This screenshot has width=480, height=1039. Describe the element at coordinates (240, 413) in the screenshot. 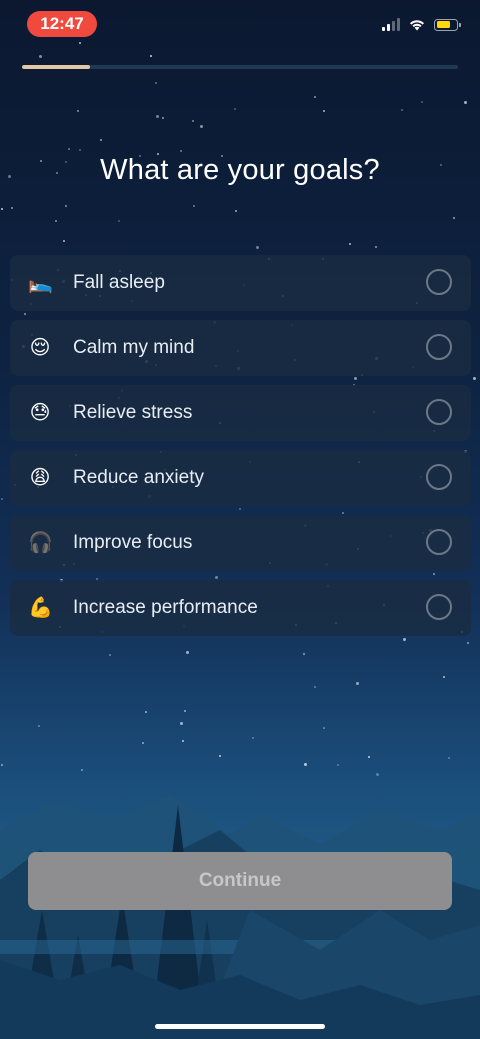

I see `goal-option-relieve-stress: 😓 Relieve stress` at that location.